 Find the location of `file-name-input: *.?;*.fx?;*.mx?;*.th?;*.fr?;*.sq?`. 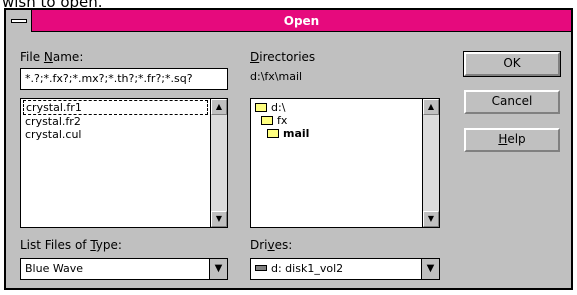

file-name-input: *.?;*.fx?;*.mx?;*.th?;*.fr?;*.sq? is located at coordinates (124, 79).